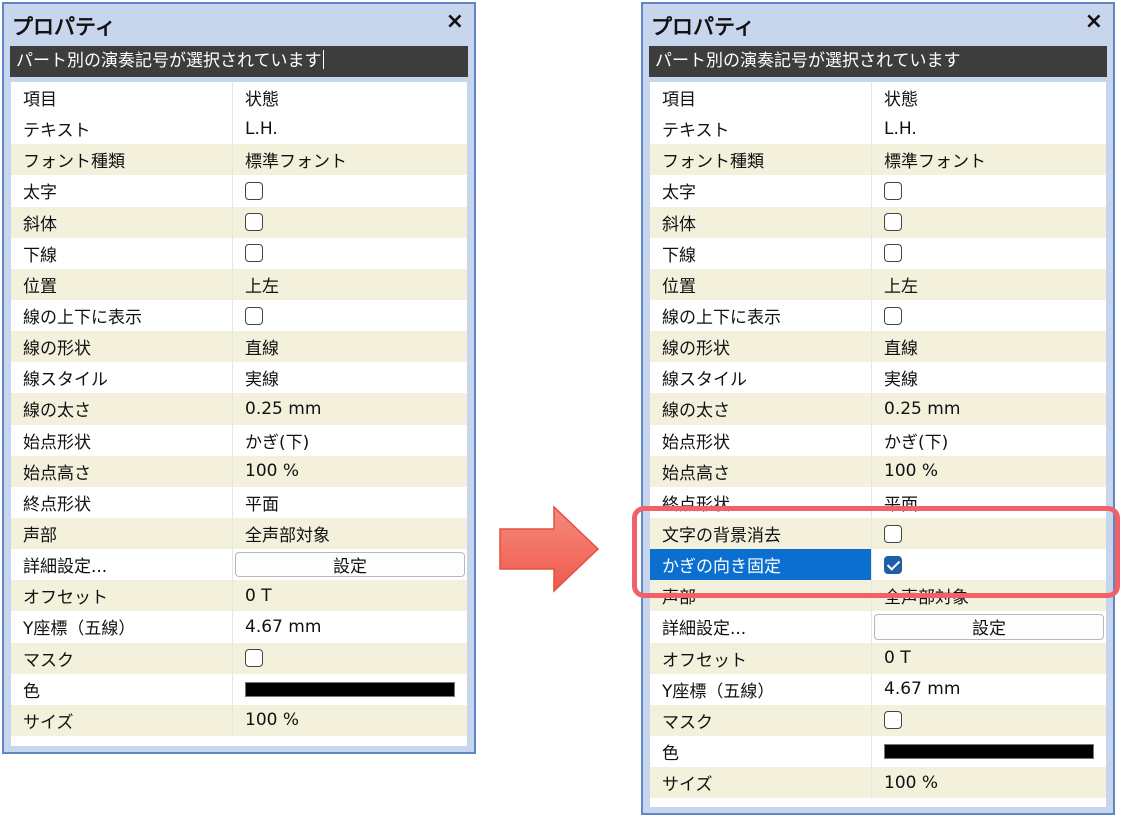 This screenshot has height=818, width=1122. Describe the element at coordinates (169, 61) in the screenshot. I see `status-text: パート別の演奏記号が選択されています` at that location.